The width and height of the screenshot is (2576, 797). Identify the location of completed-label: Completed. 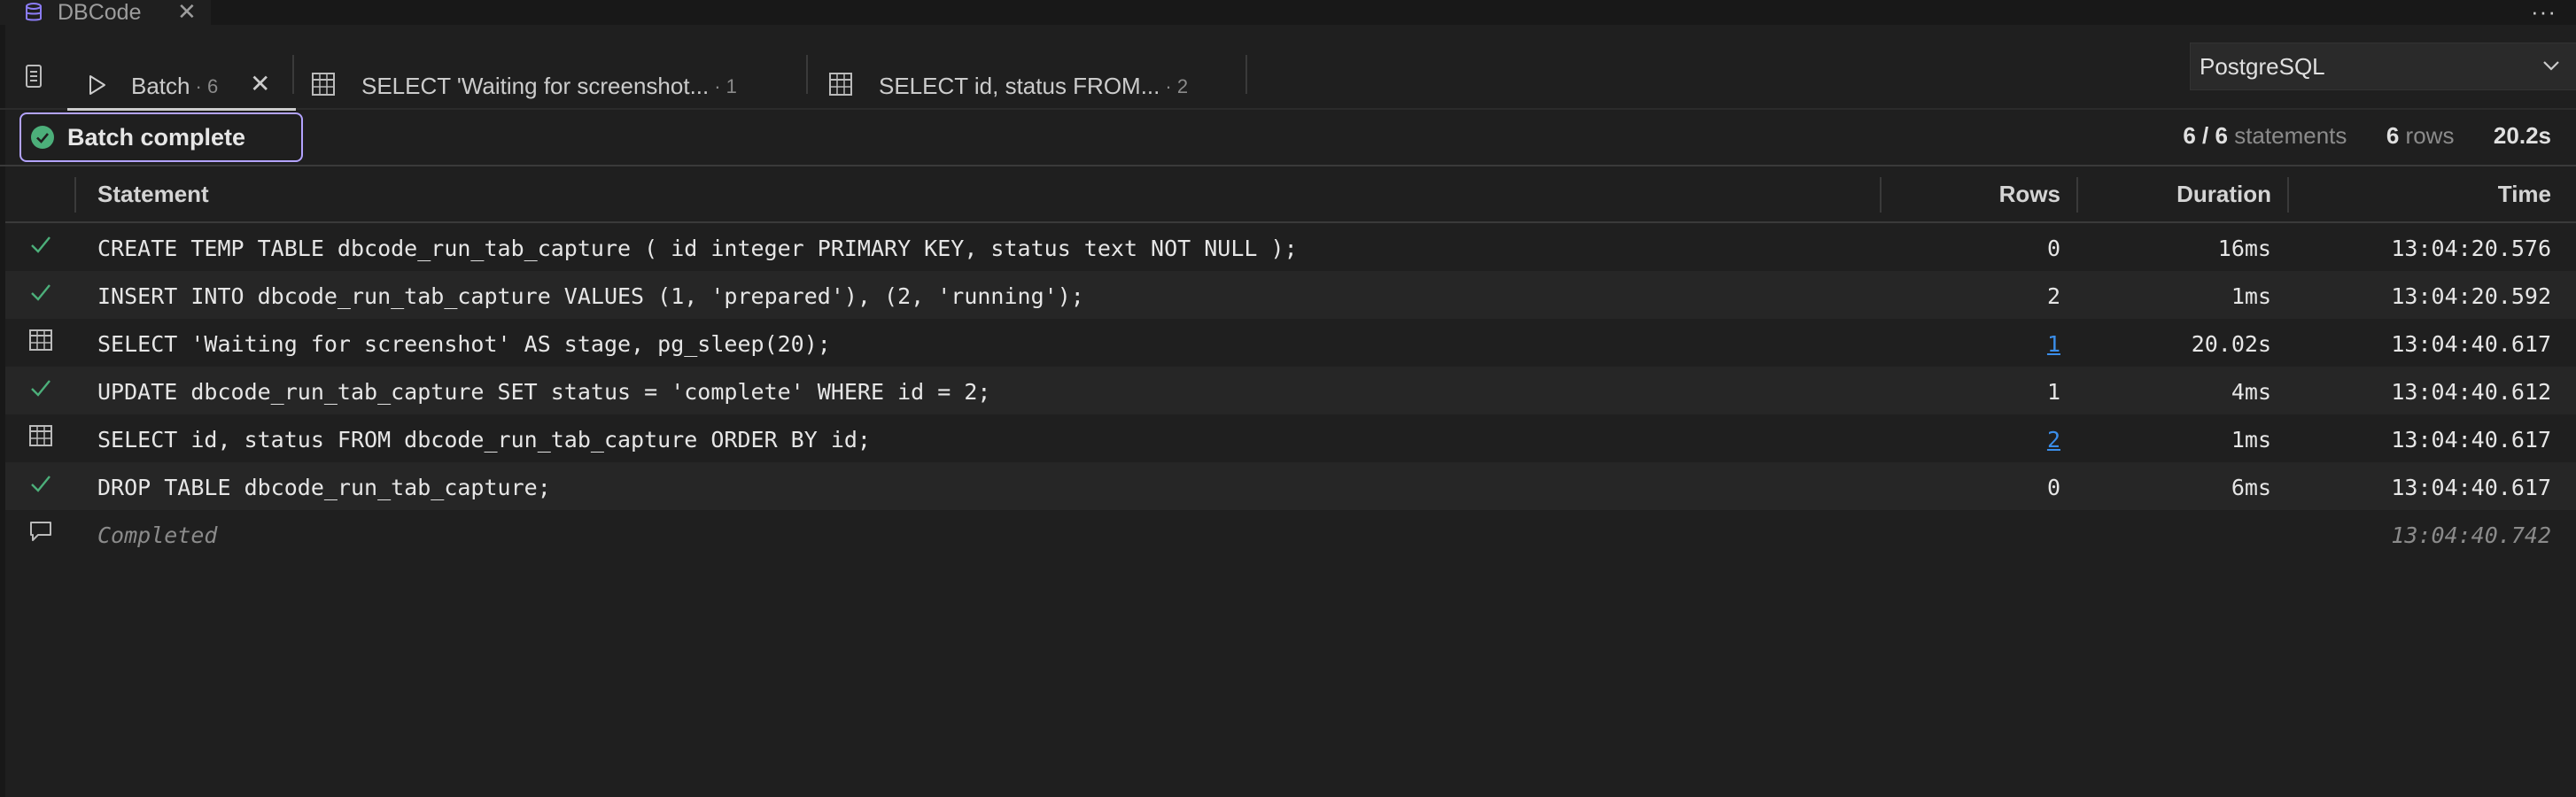
(157, 535).